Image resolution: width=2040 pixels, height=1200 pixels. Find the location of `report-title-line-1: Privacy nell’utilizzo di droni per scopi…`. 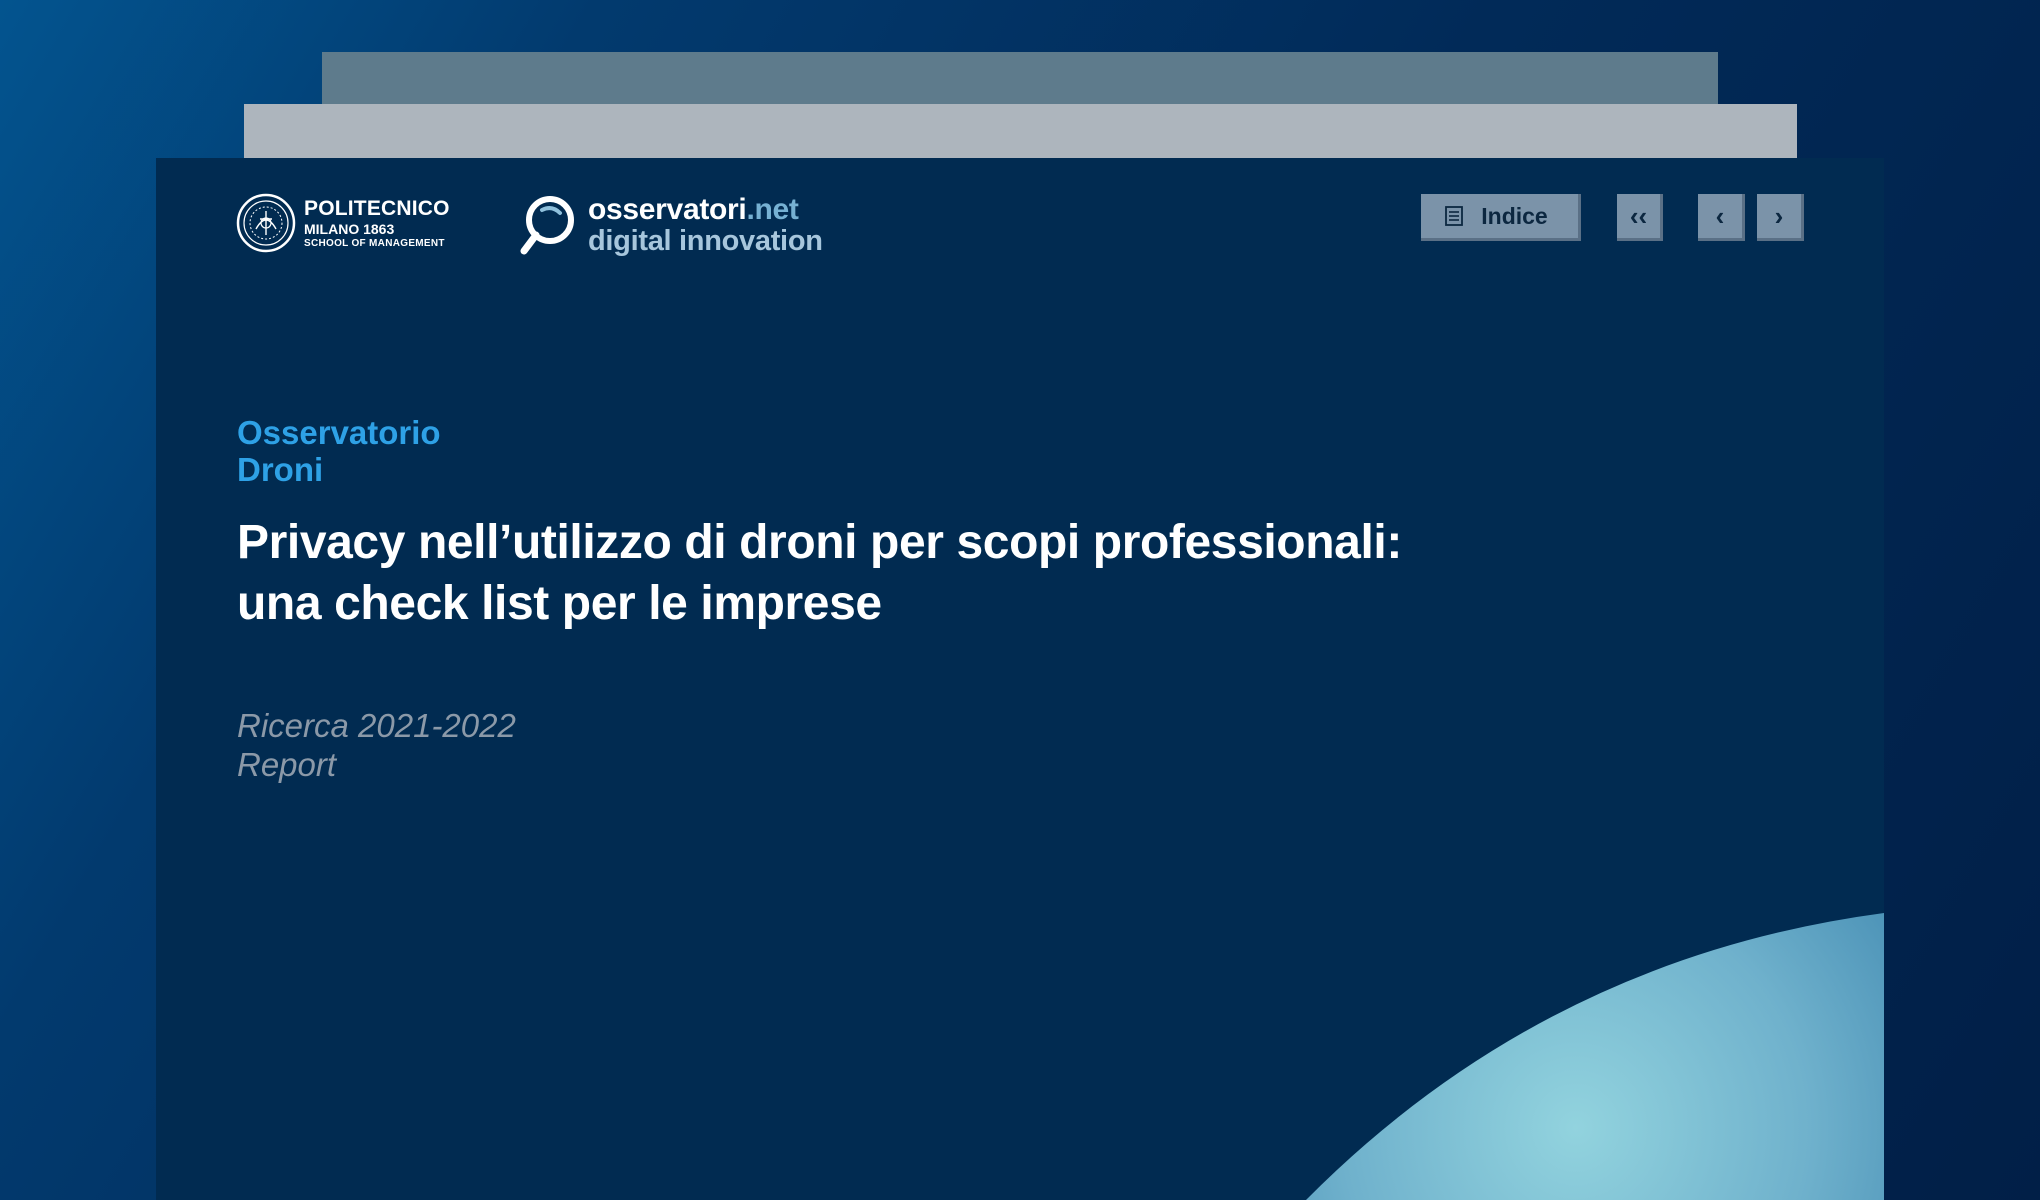

report-title-line-1: Privacy nell’utilizzo di droni per scopi… is located at coordinates (819, 542).